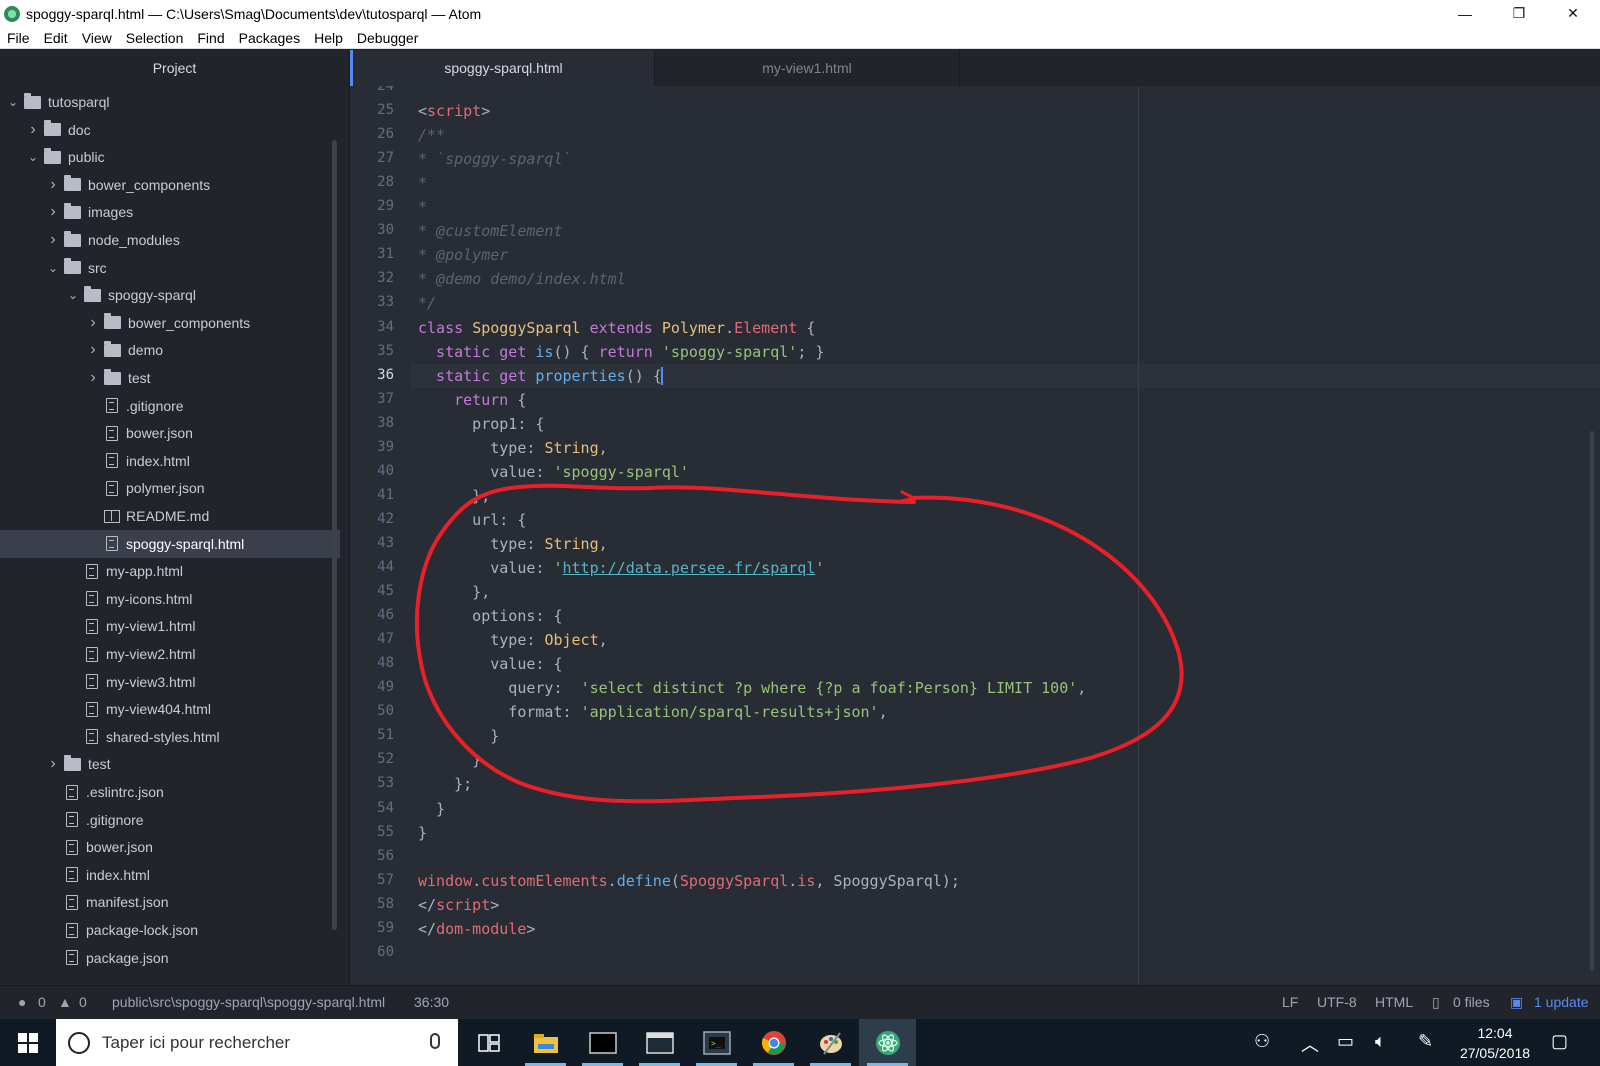  Describe the element at coordinates (1471, 1002) in the screenshot. I see `git-files: 0 files` at that location.